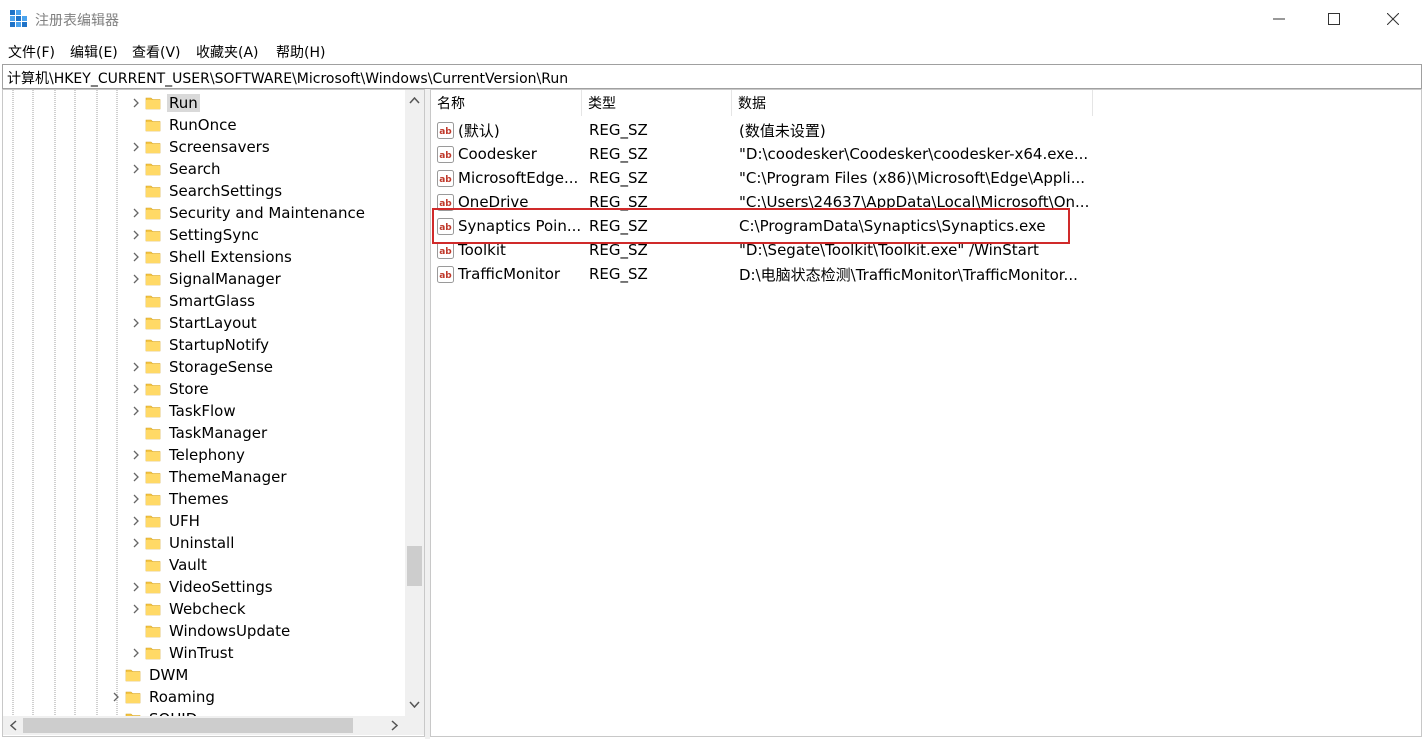 The width and height of the screenshot is (1424, 739). I want to click on tree-vertical-scrollbar, so click(414, 403).